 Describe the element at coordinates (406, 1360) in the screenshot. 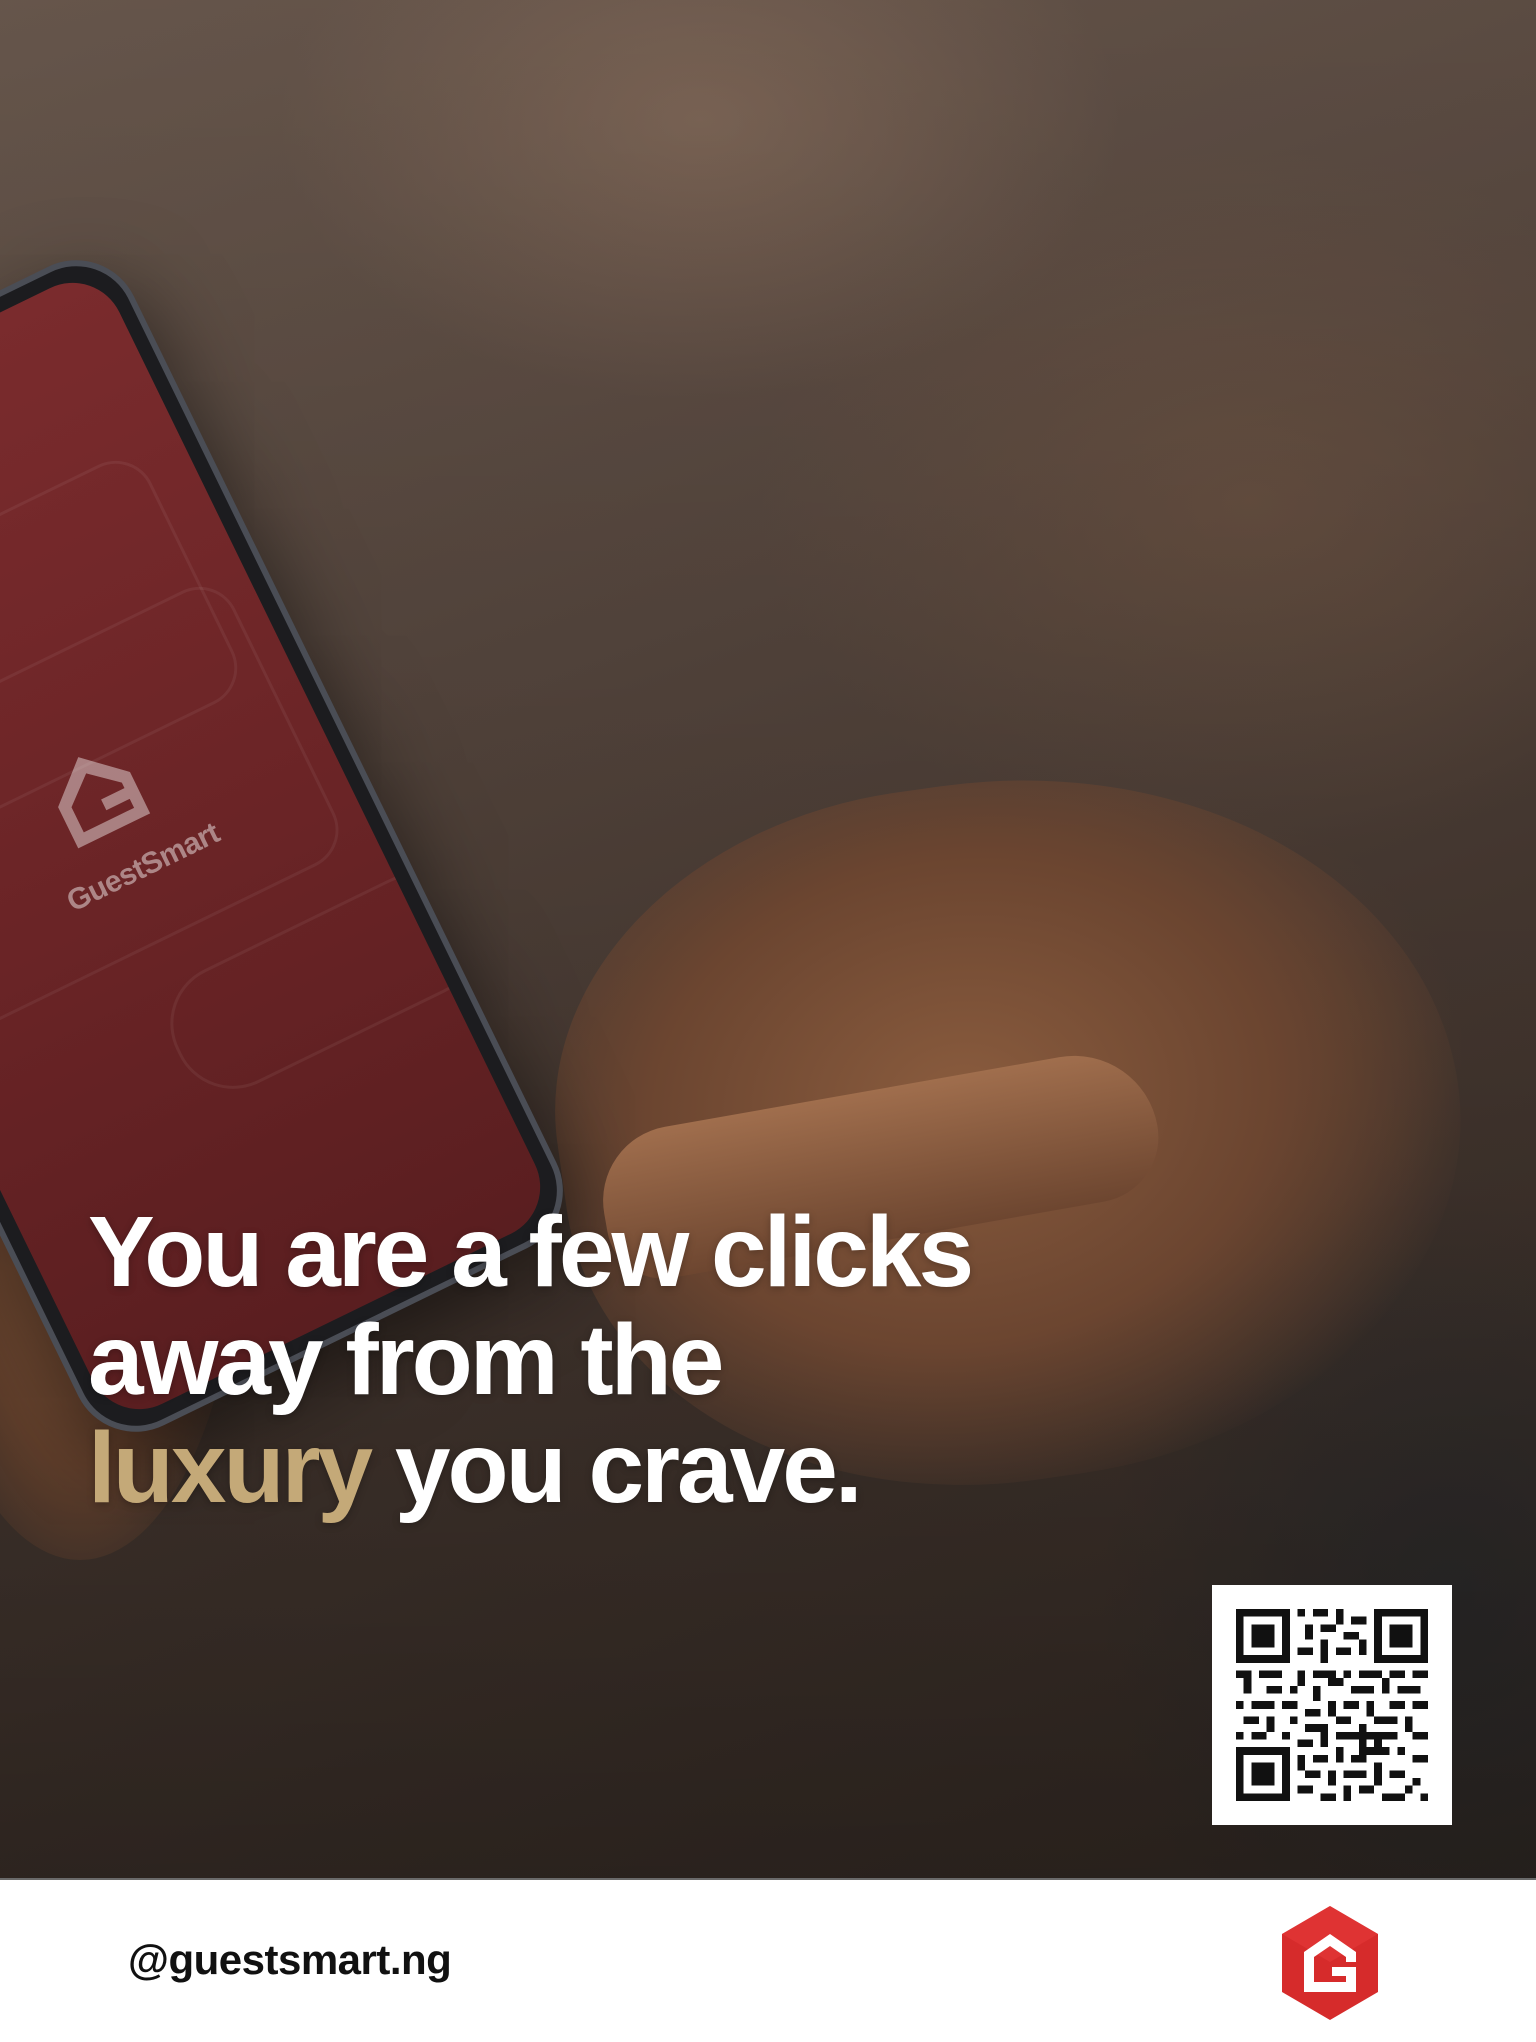

I see `headline-line-2: away from the` at that location.